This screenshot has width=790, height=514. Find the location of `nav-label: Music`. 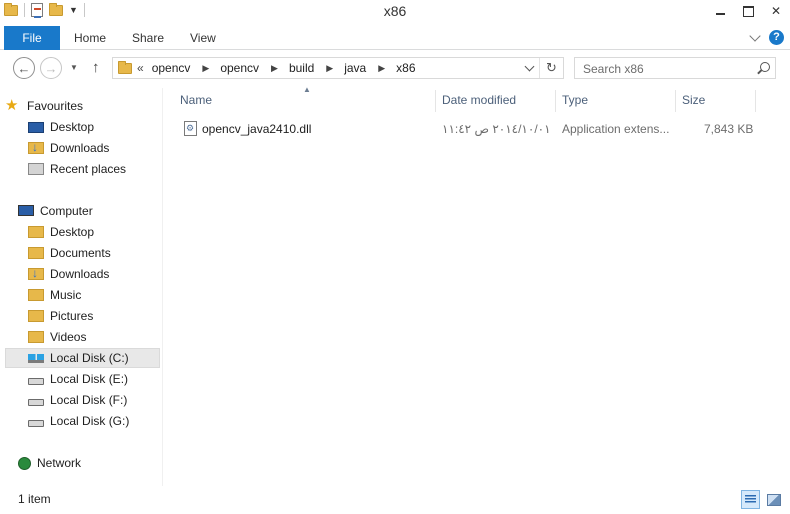

nav-label: Music is located at coordinates (66, 295).